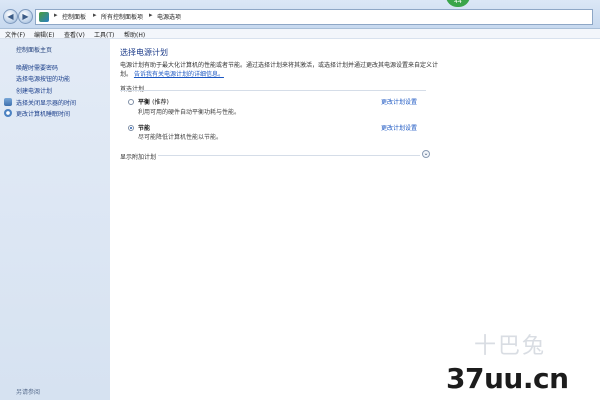  Describe the element at coordinates (122, 16) in the screenshot. I see `breadcrumb-all-items: 所有控制面板项` at that location.